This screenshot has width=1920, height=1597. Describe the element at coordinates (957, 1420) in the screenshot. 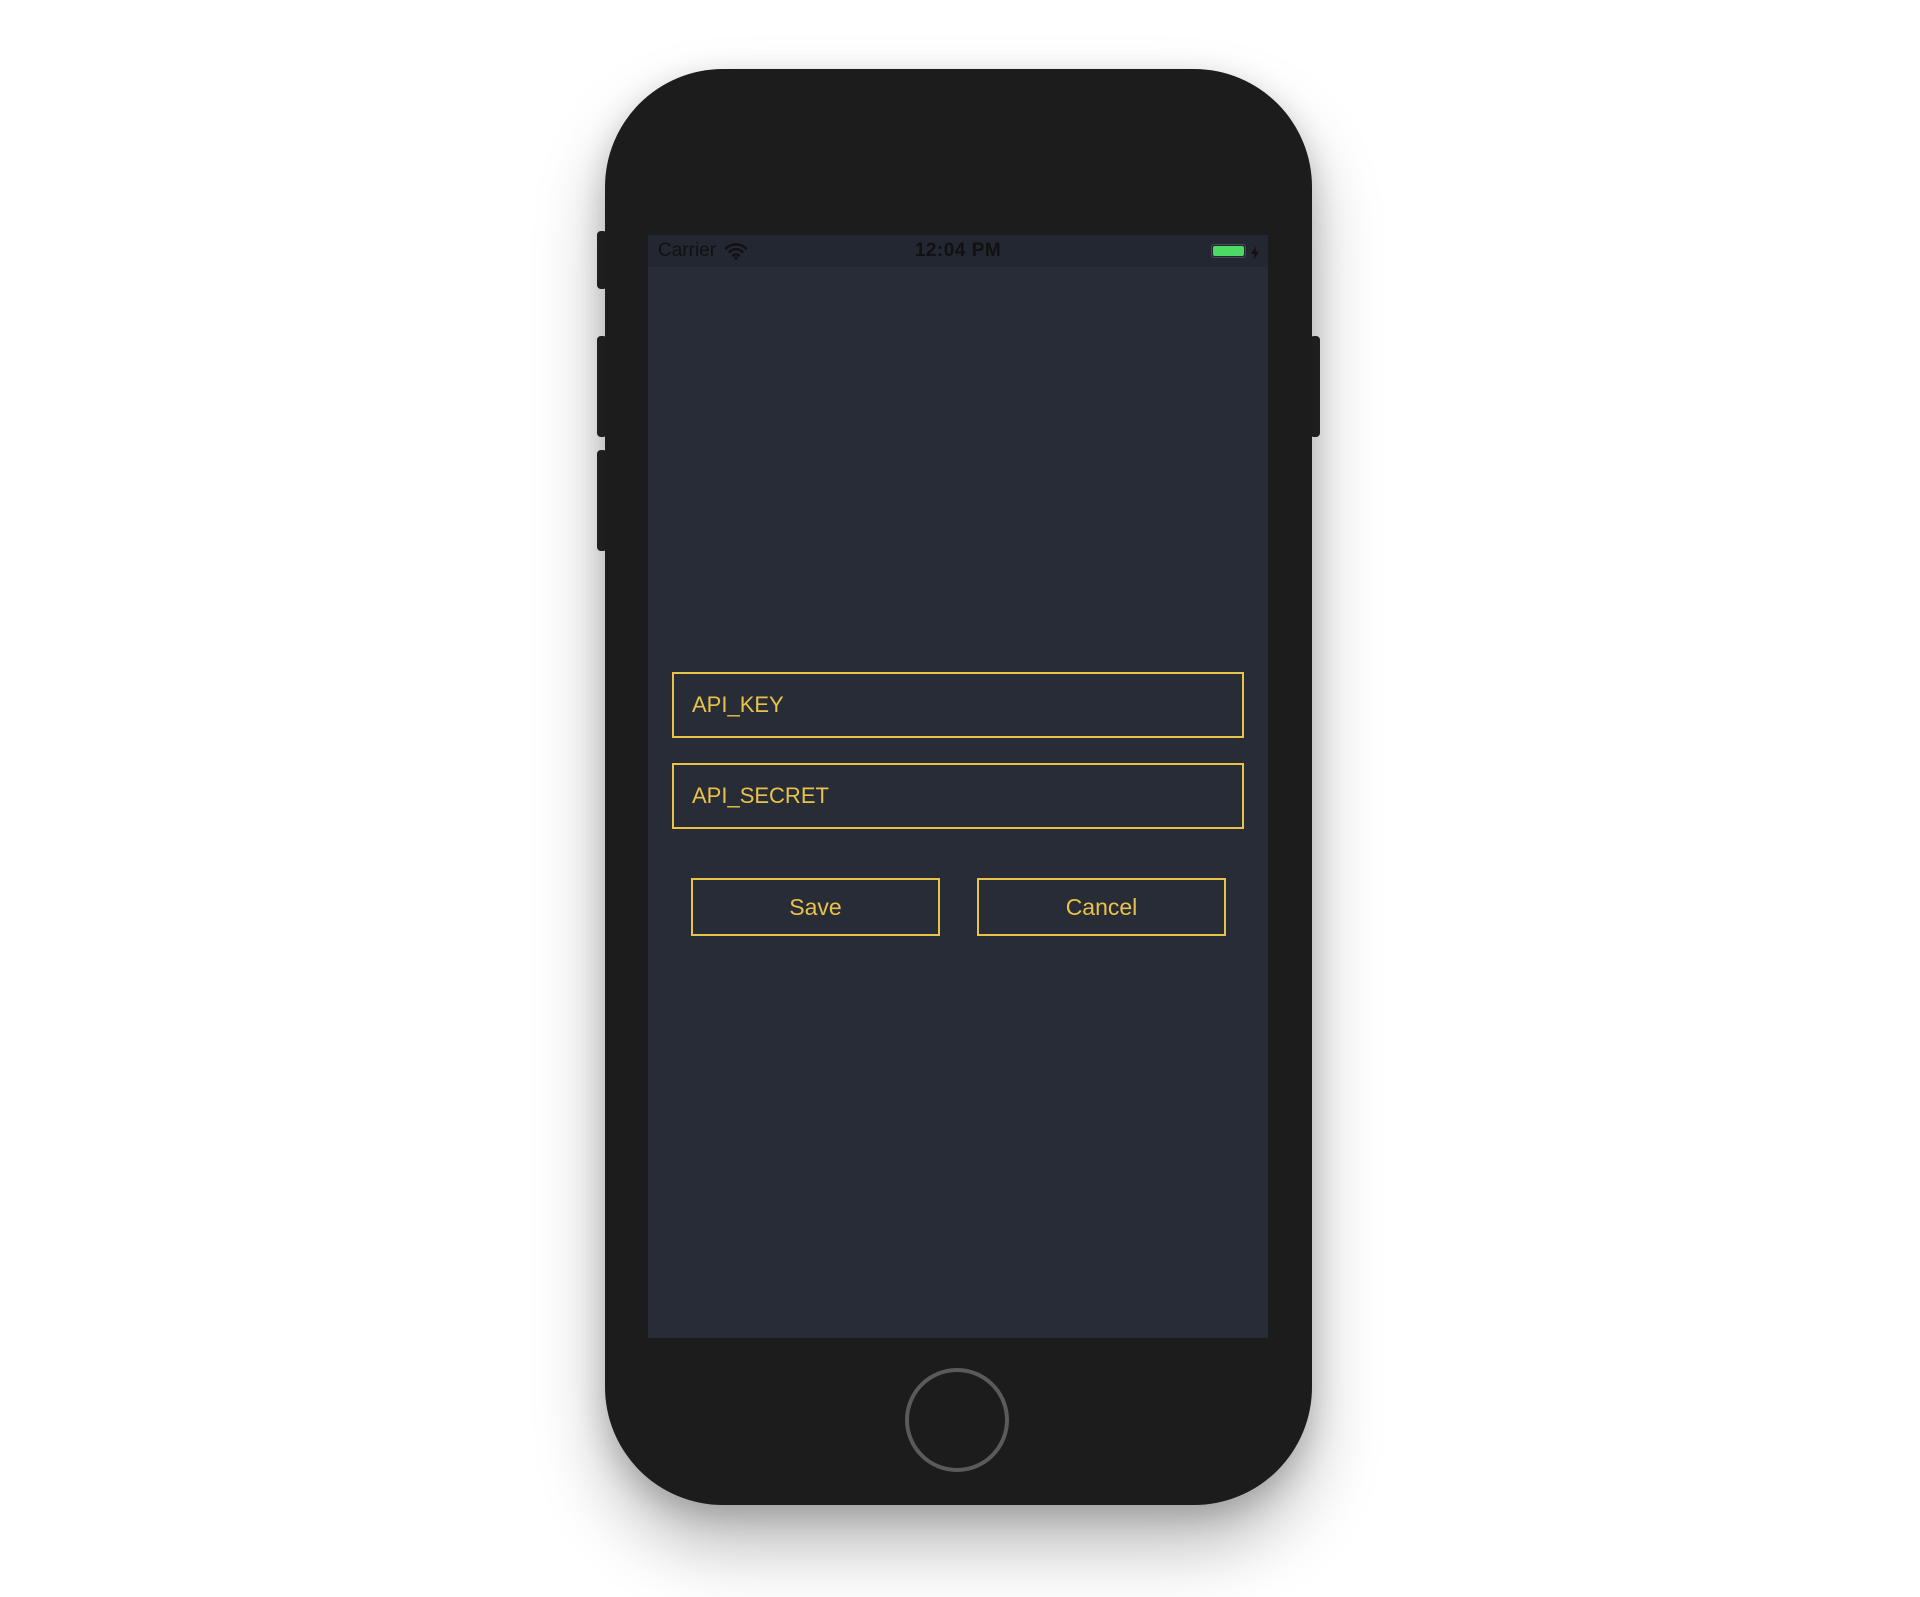

I see `home-button` at that location.